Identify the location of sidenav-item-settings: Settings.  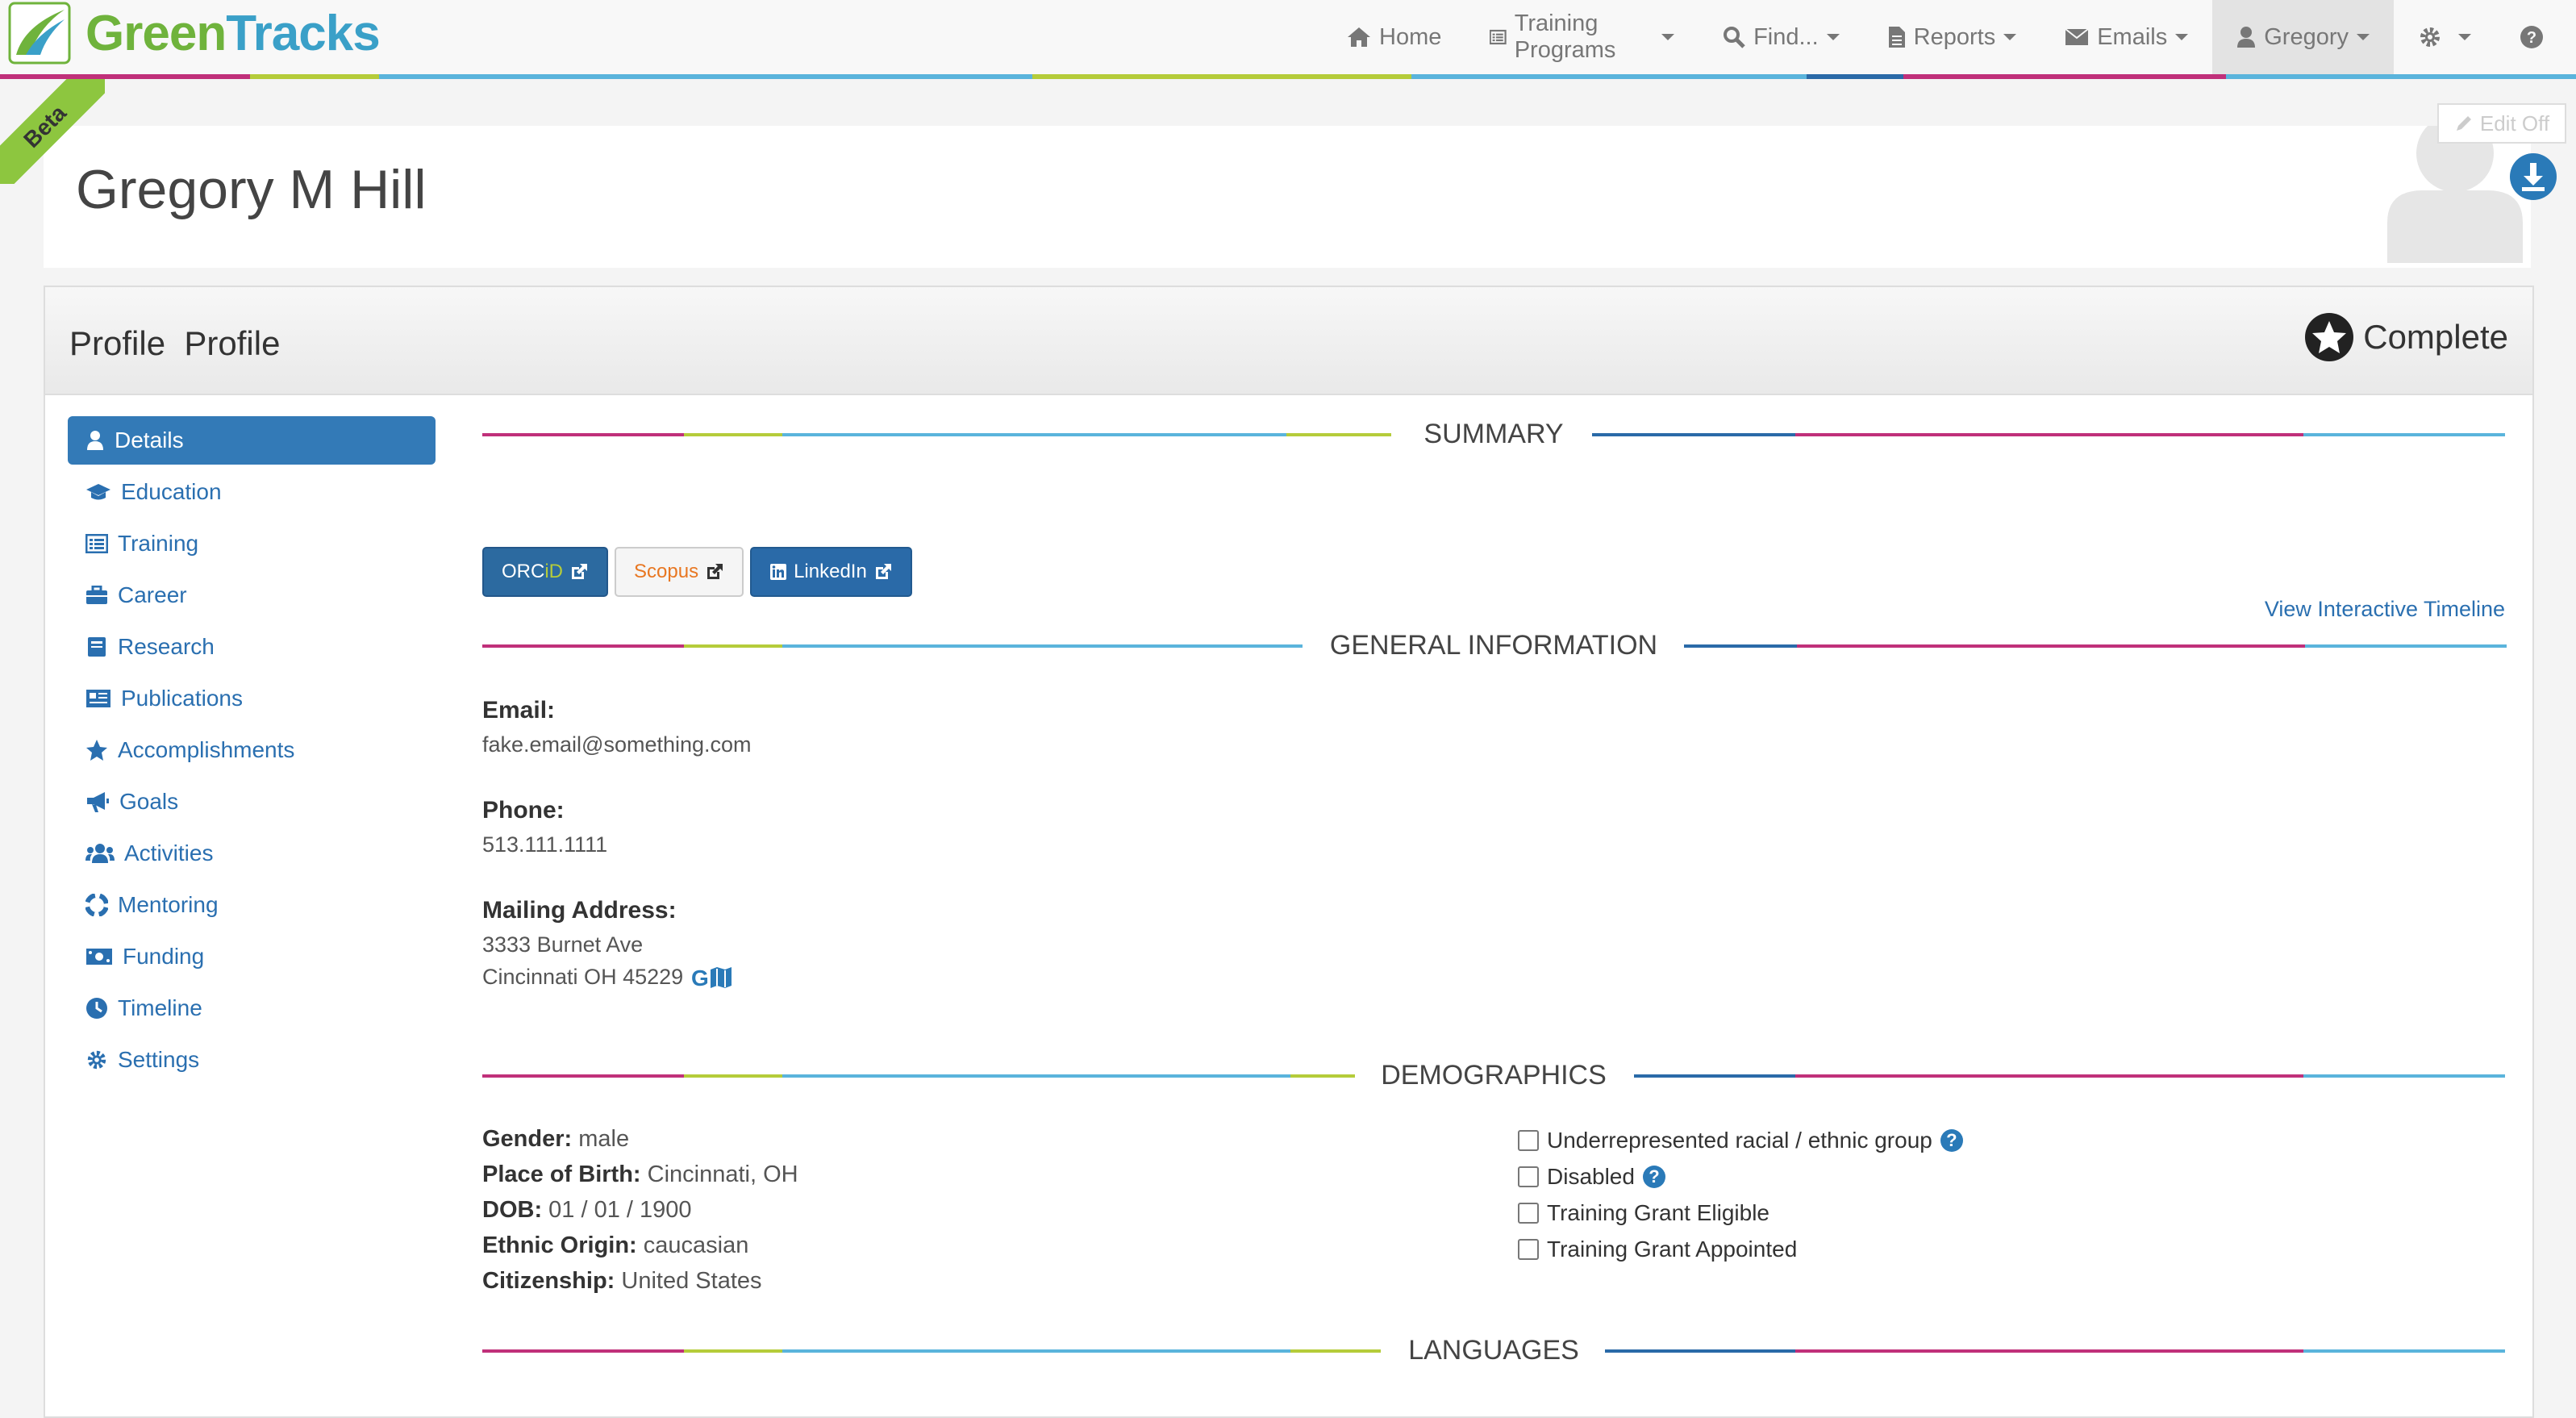
(252, 1060).